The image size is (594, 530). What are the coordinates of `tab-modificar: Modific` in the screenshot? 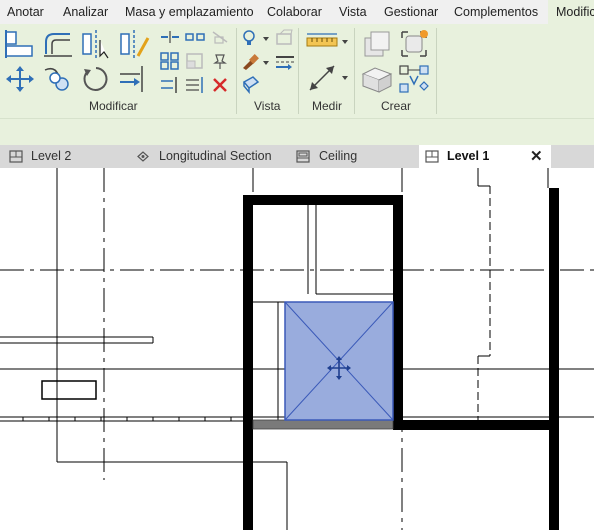 It's located at (571, 12).